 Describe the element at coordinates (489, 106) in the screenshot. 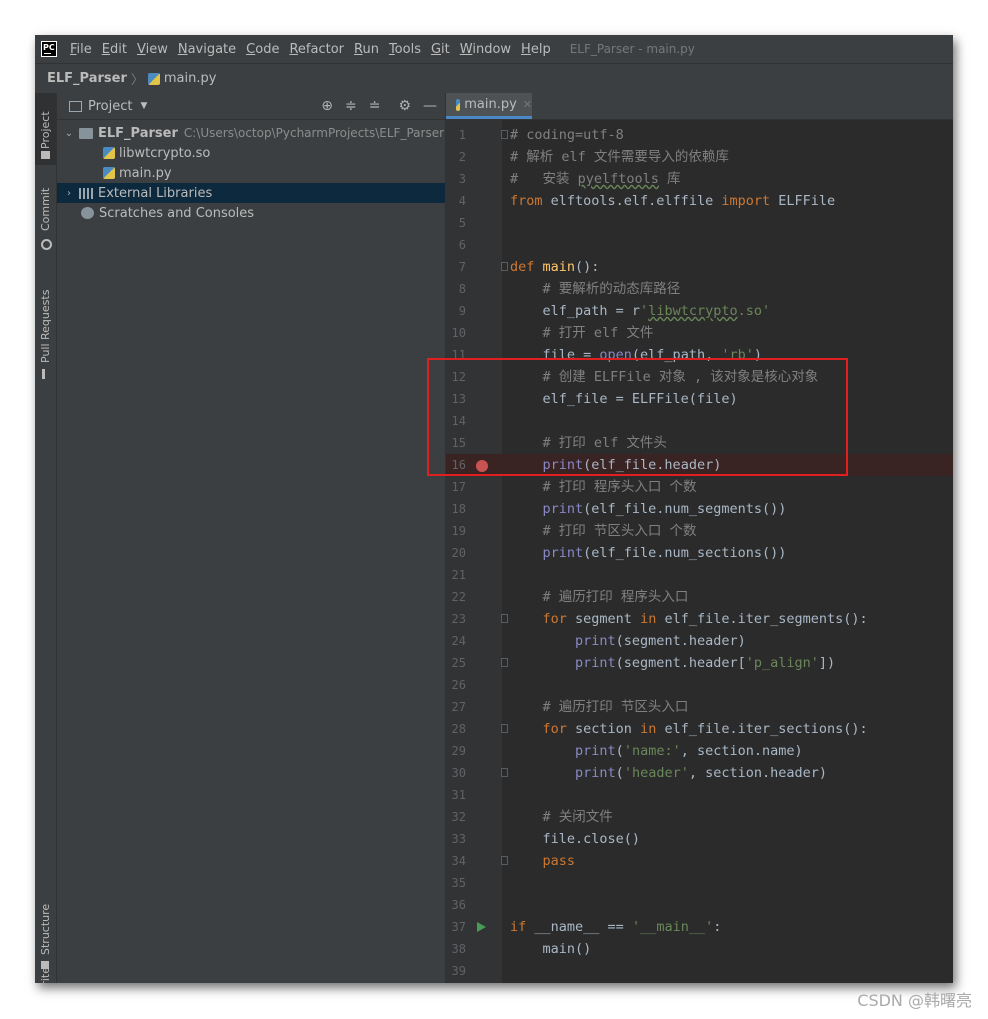

I see `tab-main-py: main.py ✕` at that location.